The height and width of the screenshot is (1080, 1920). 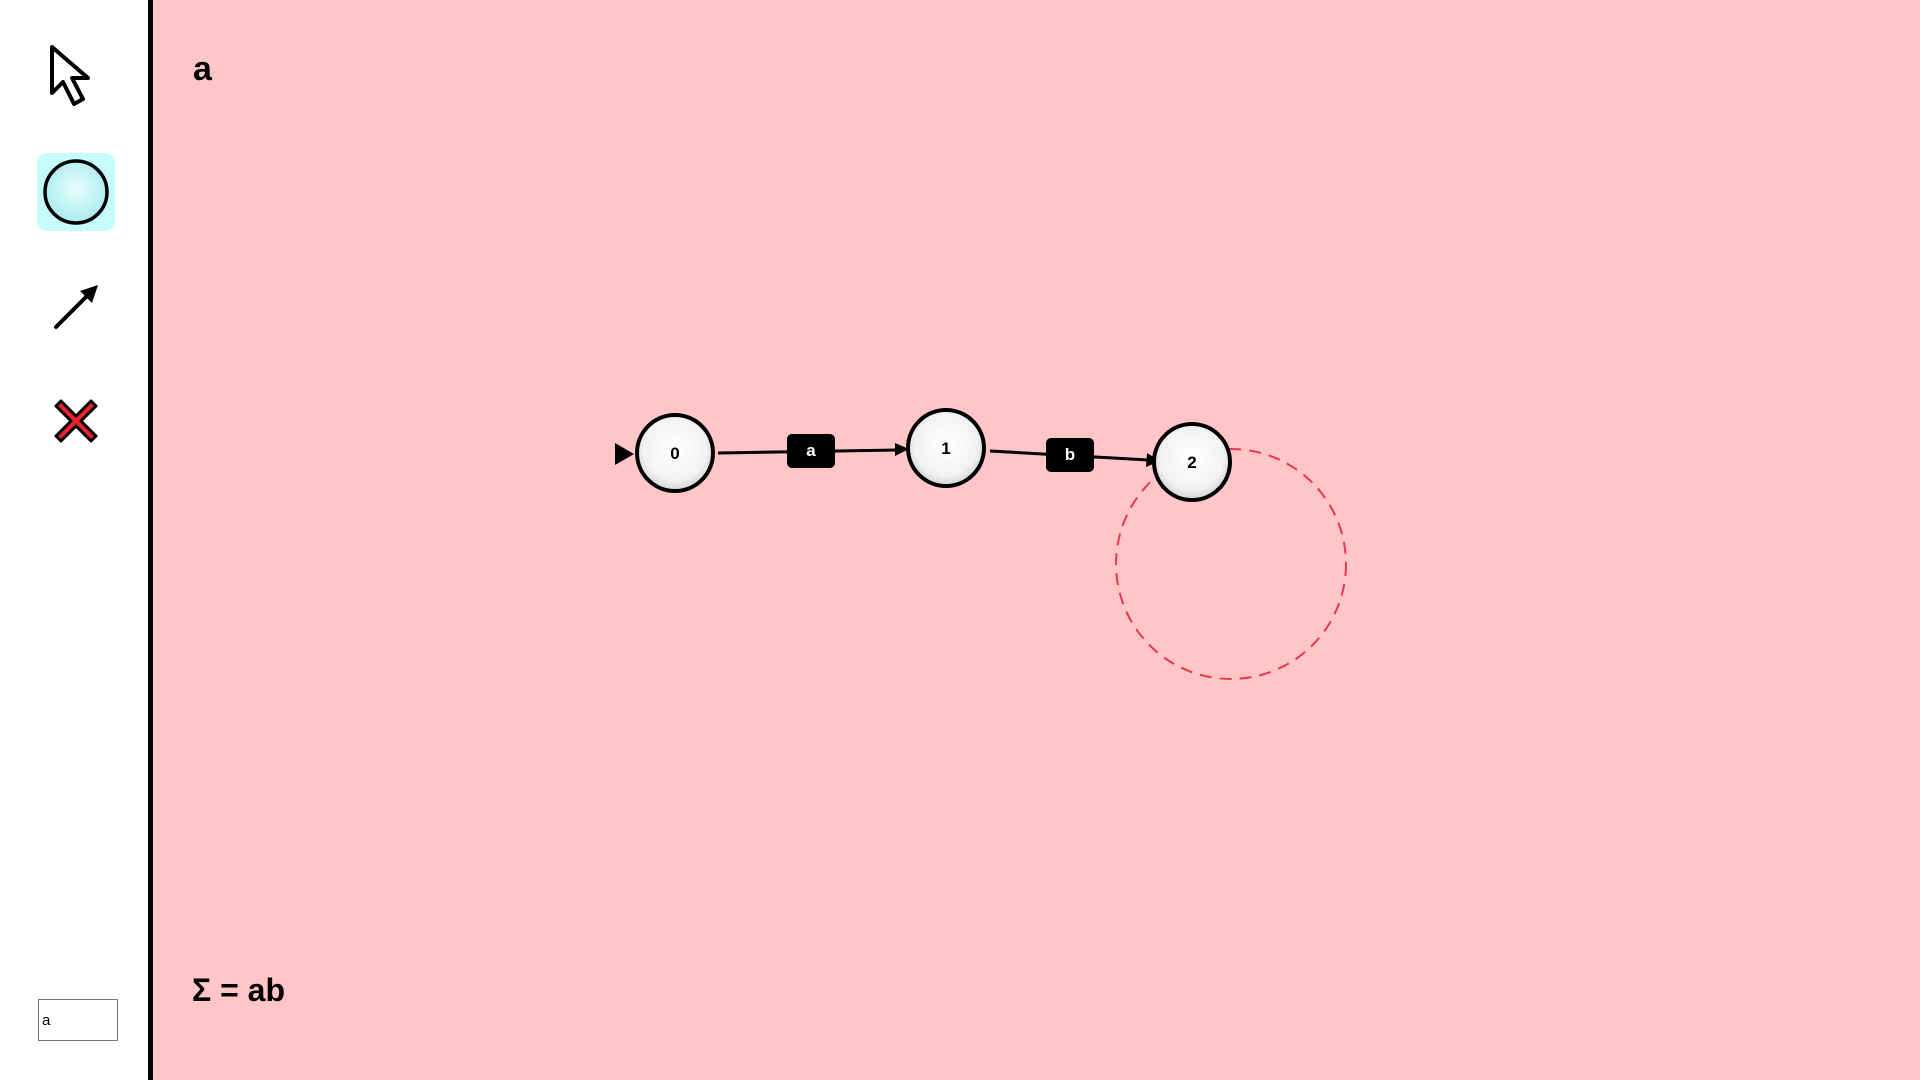 What do you see at coordinates (76, 540) in the screenshot?
I see `tool-sidebar` at bounding box center [76, 540].